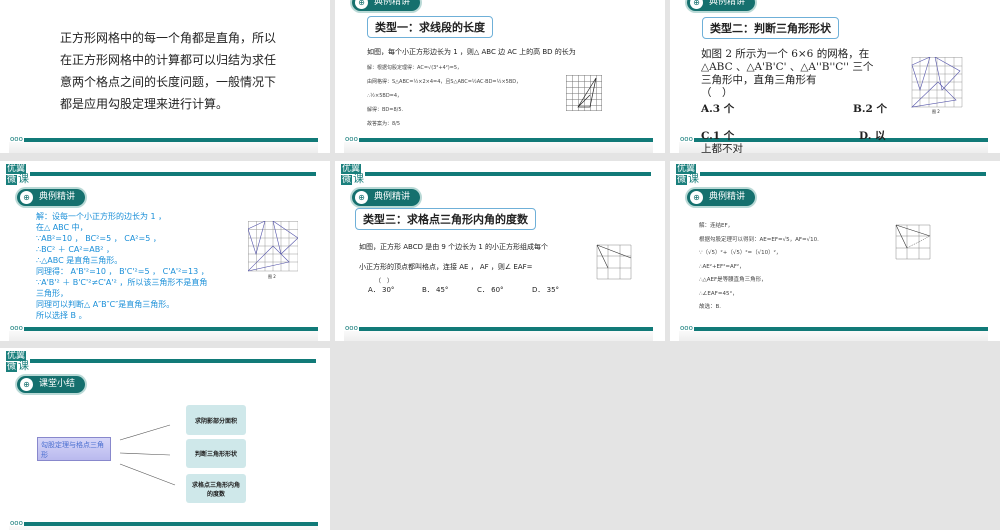  Describe the element at coordinates (733, 280) in the screenshot. I see `solution-line: ∴△AEF是等腰直角三角形，` at that location.